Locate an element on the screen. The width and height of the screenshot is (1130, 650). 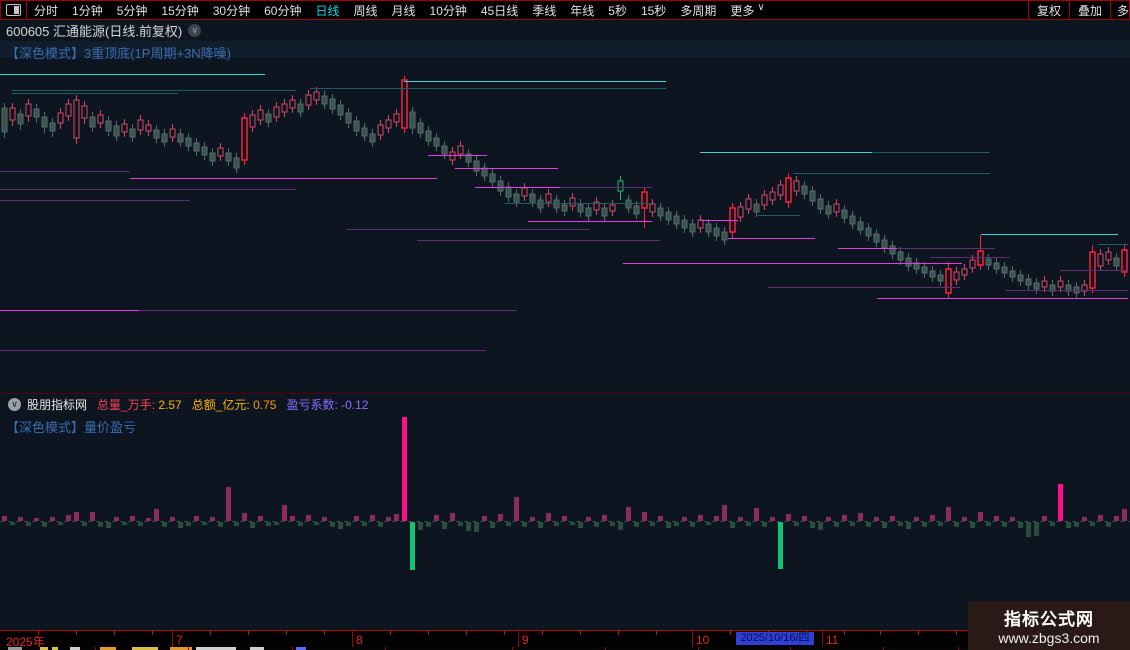
date-axis: 2025年 7 8 9 10 11 2025/10/16/四 is located at coordinates (565, 639).